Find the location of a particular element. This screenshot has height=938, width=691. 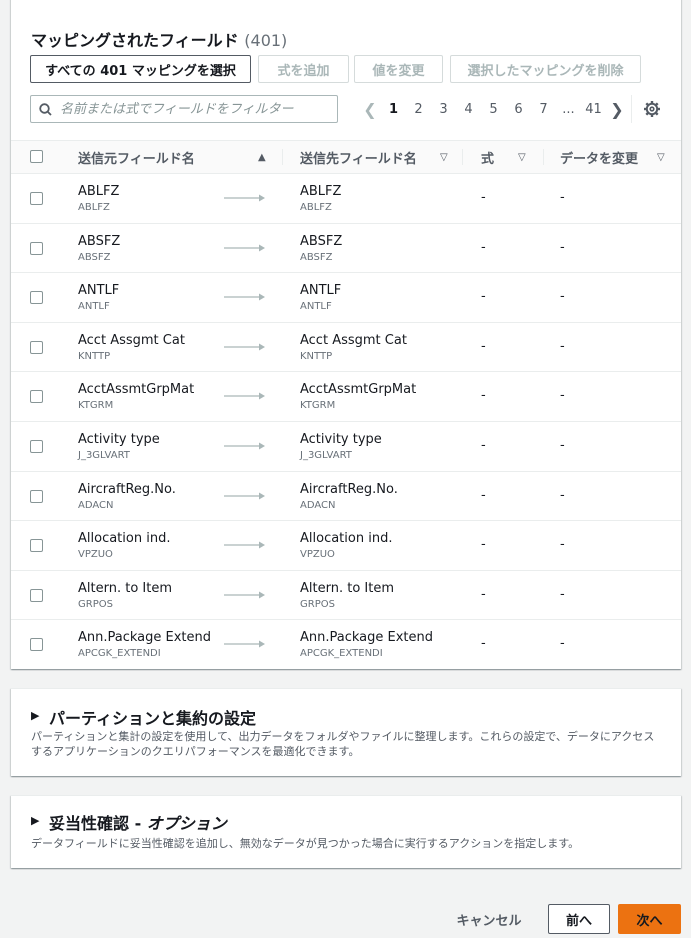

cancel-button: キャンセル is located at coordinates (489, 919).